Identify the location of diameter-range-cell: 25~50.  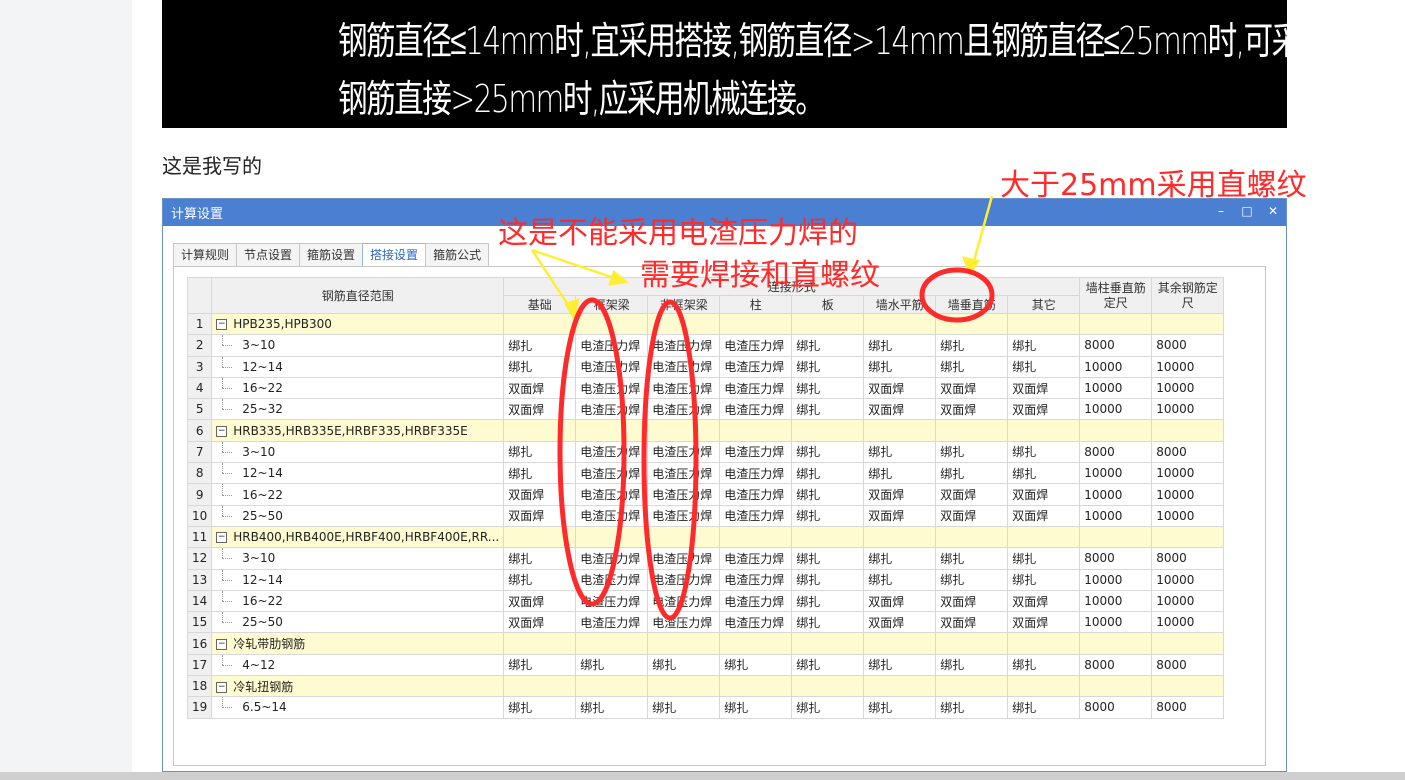
(358, 622).